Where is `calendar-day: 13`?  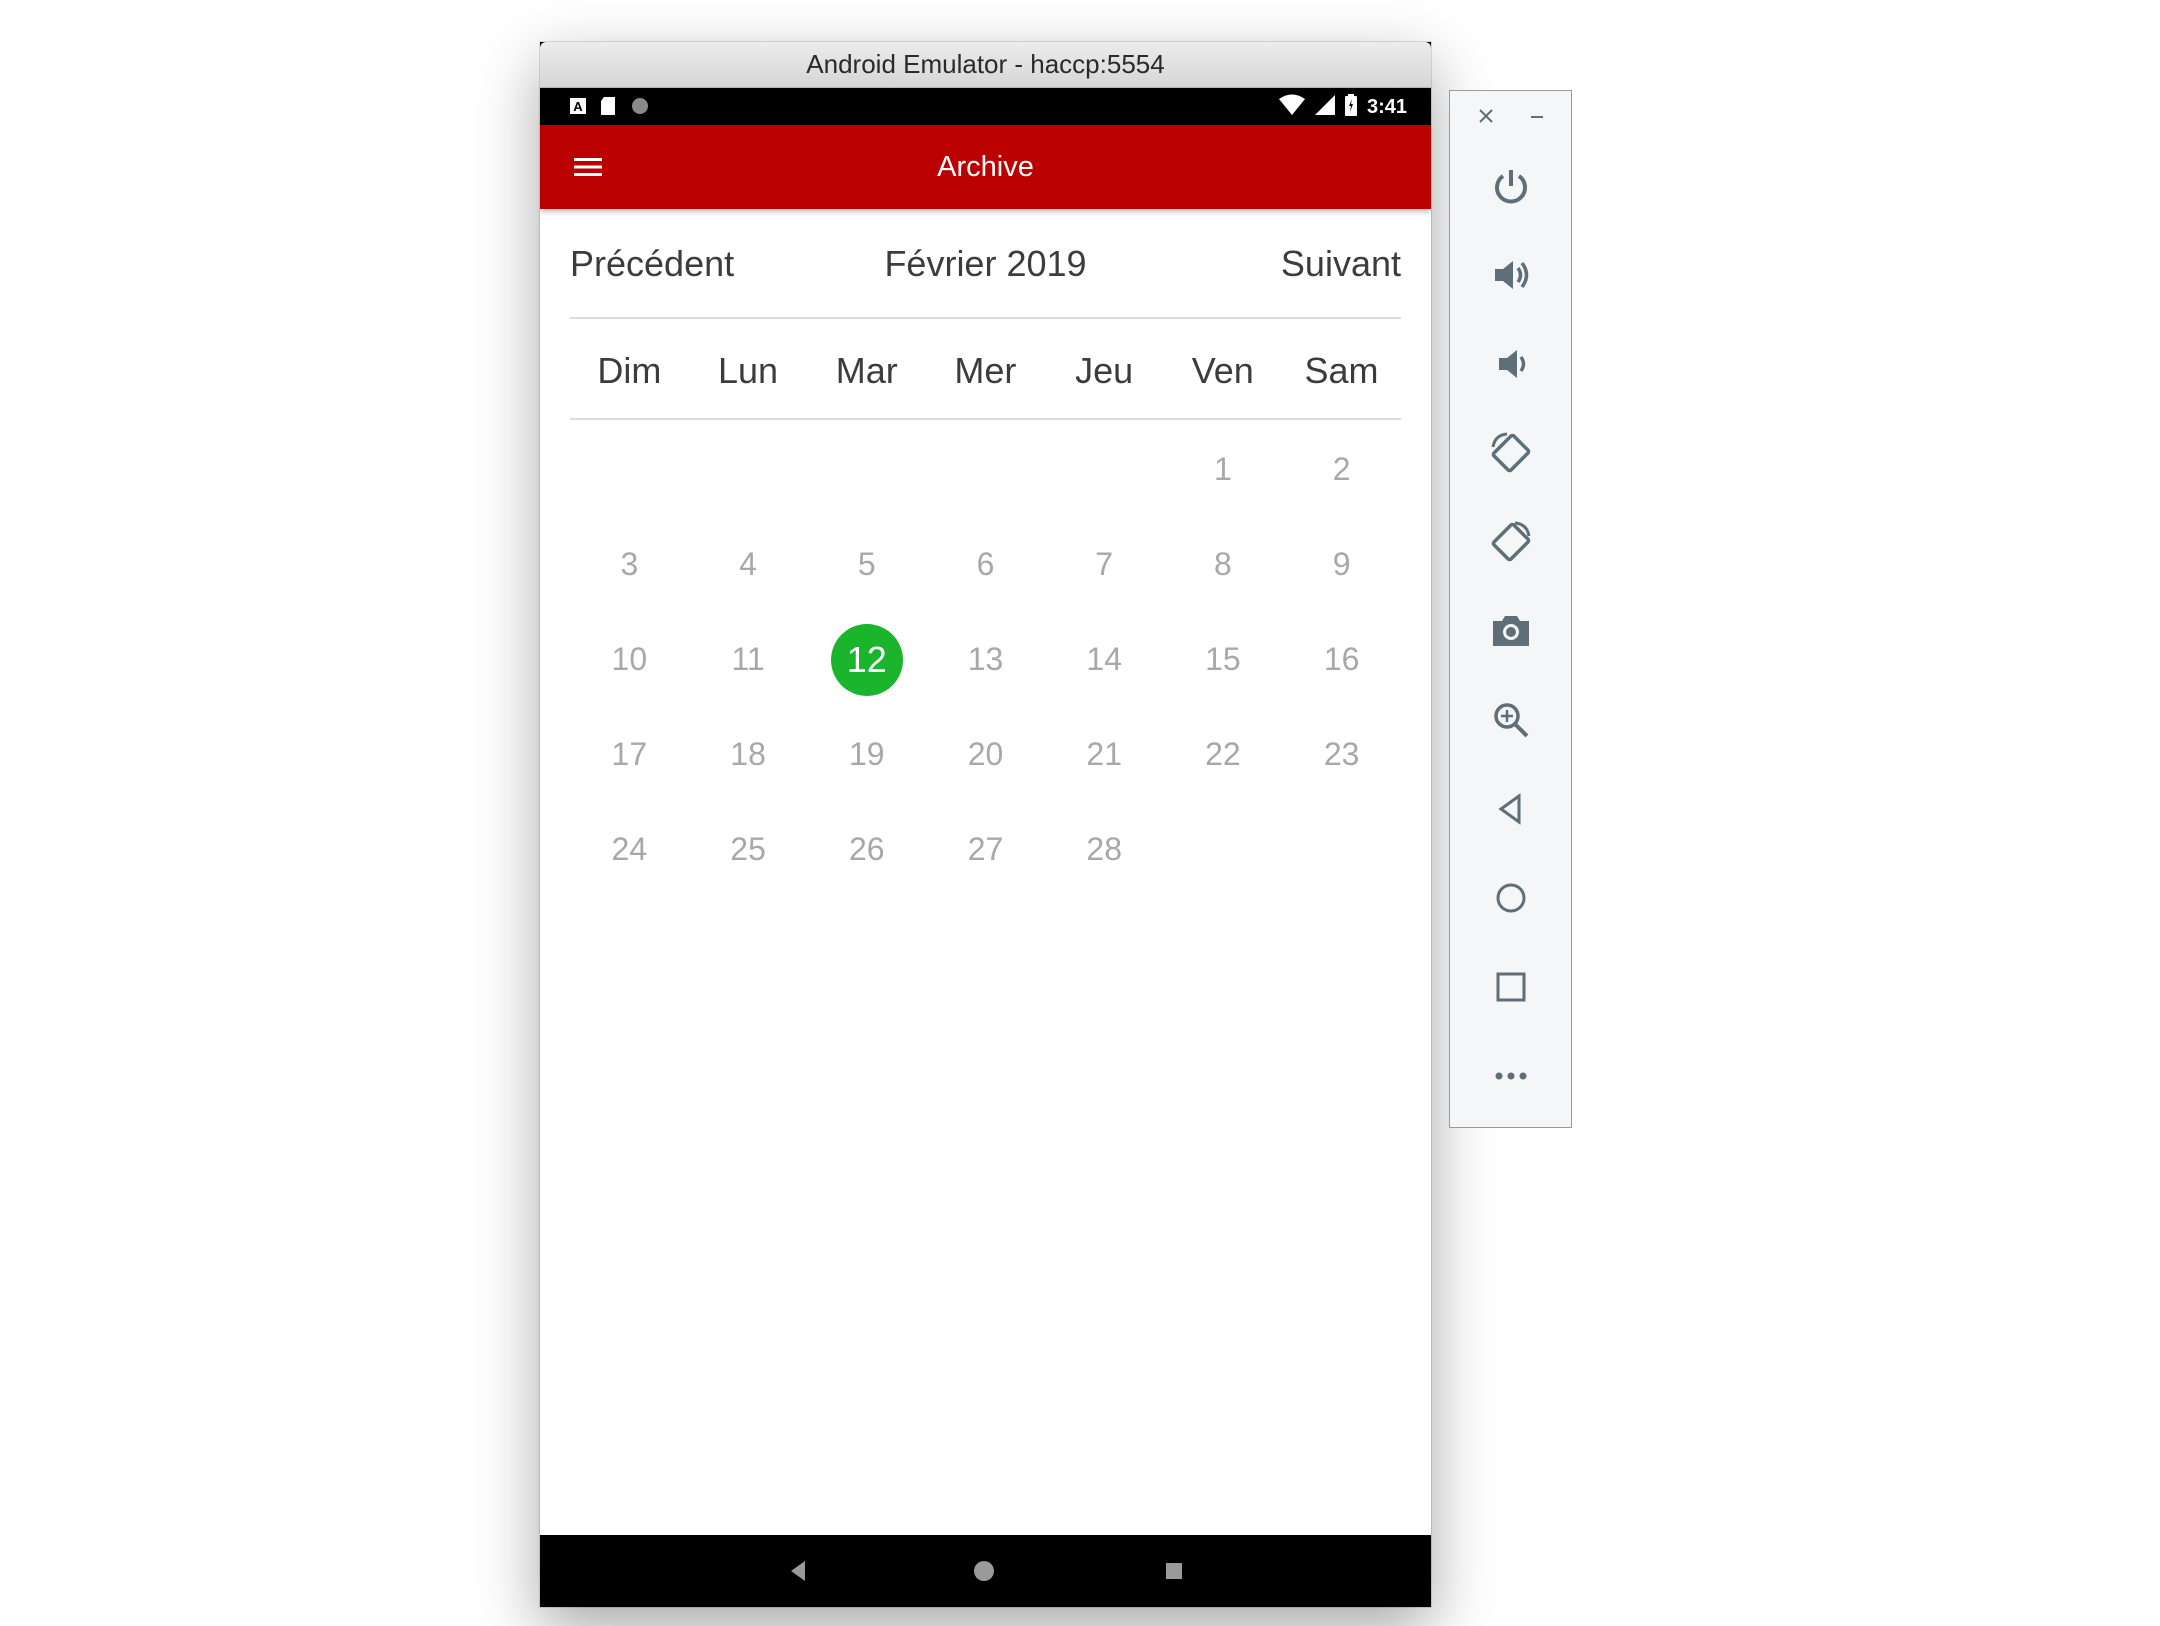 calendar-day: 13 is located at coordinates (985, 659).